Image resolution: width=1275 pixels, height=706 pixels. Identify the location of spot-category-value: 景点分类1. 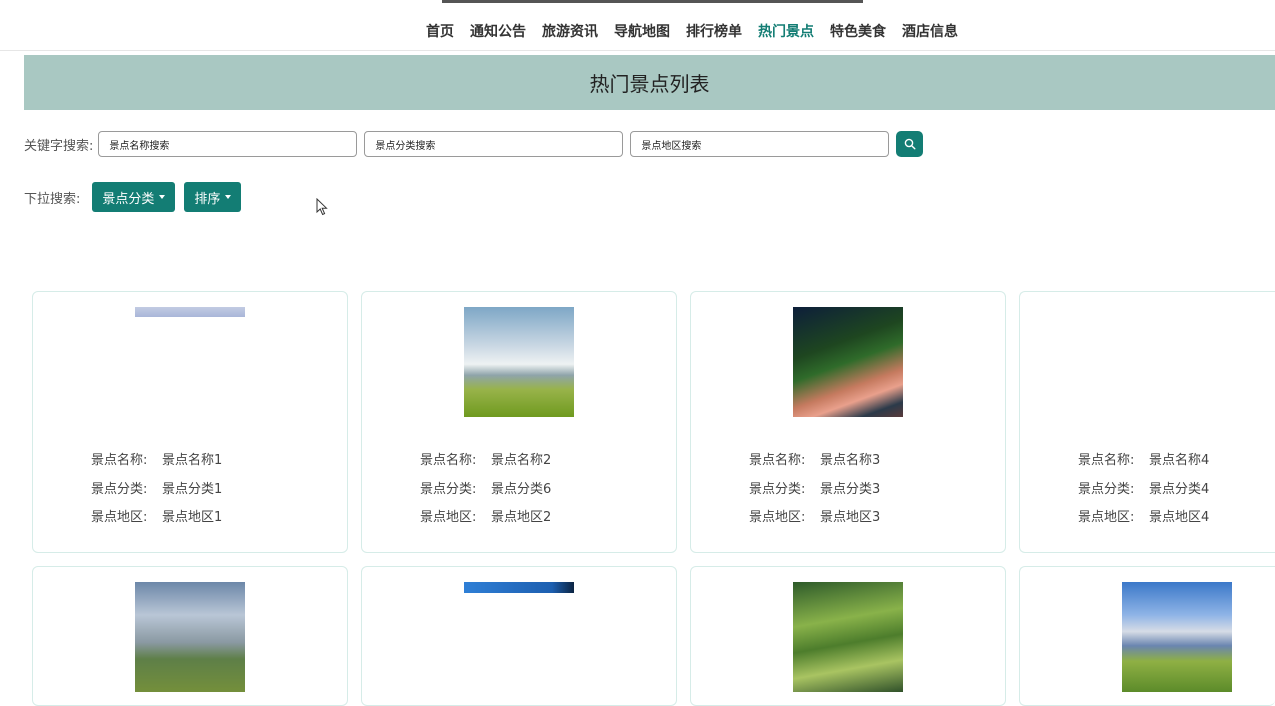
(192, 489).